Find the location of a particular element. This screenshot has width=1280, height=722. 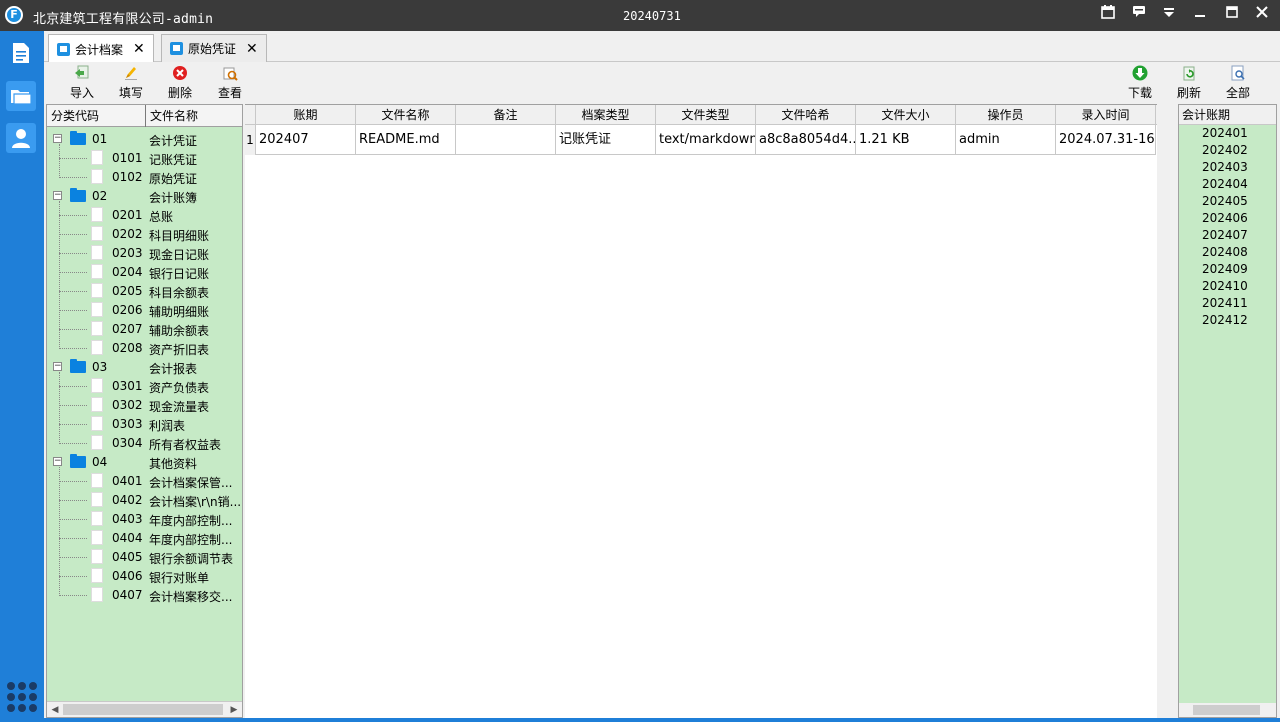

period-item: 202401 is located at coordinates (1227, 133).